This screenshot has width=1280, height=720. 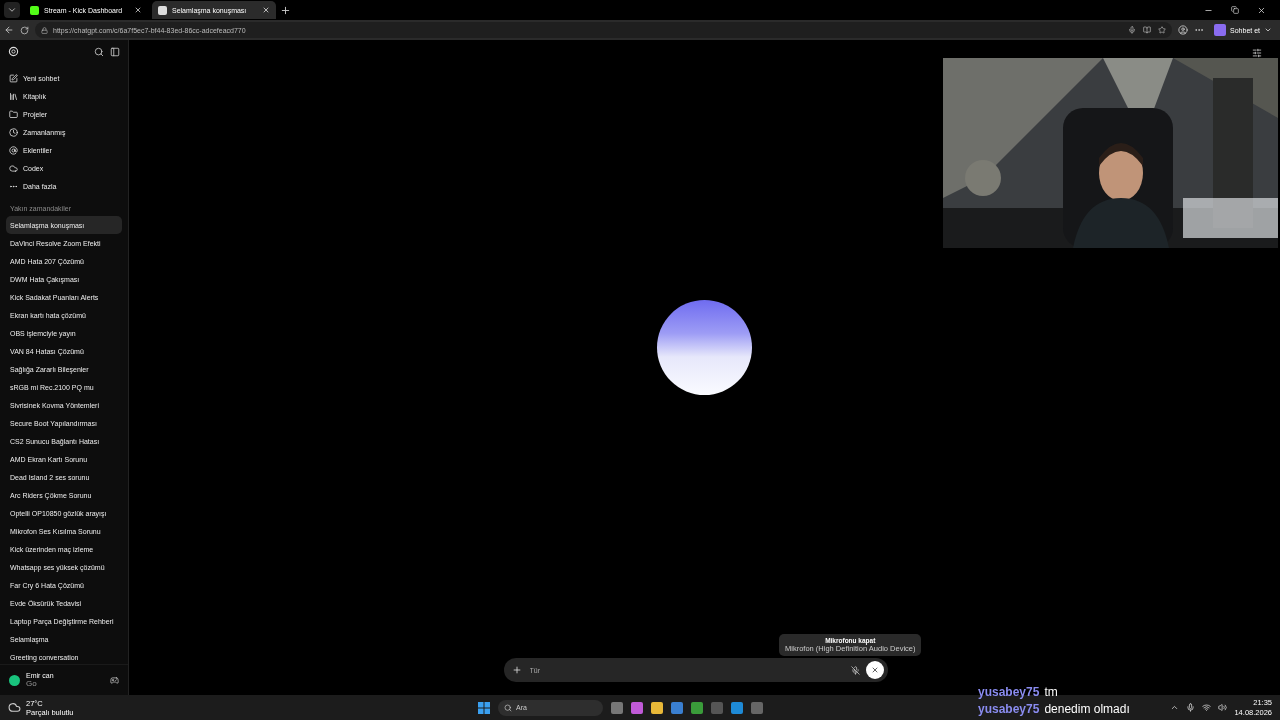 What do you see at coordinates (1051, 692) in the screenshot?
I see `chat-message: tm` at bounding box center [1051, 692].